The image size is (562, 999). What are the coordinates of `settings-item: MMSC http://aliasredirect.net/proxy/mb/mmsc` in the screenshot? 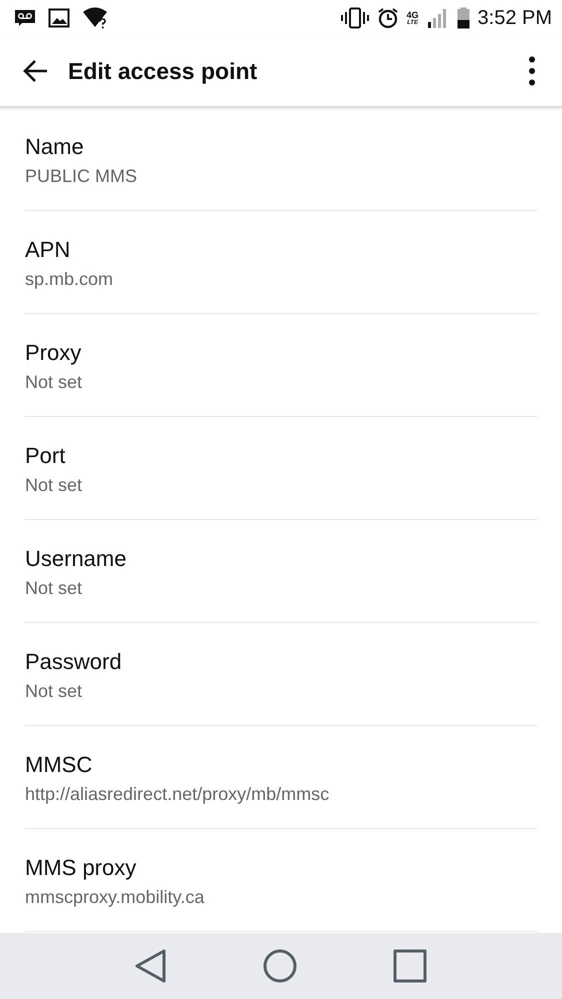 It's located at (281, 777).